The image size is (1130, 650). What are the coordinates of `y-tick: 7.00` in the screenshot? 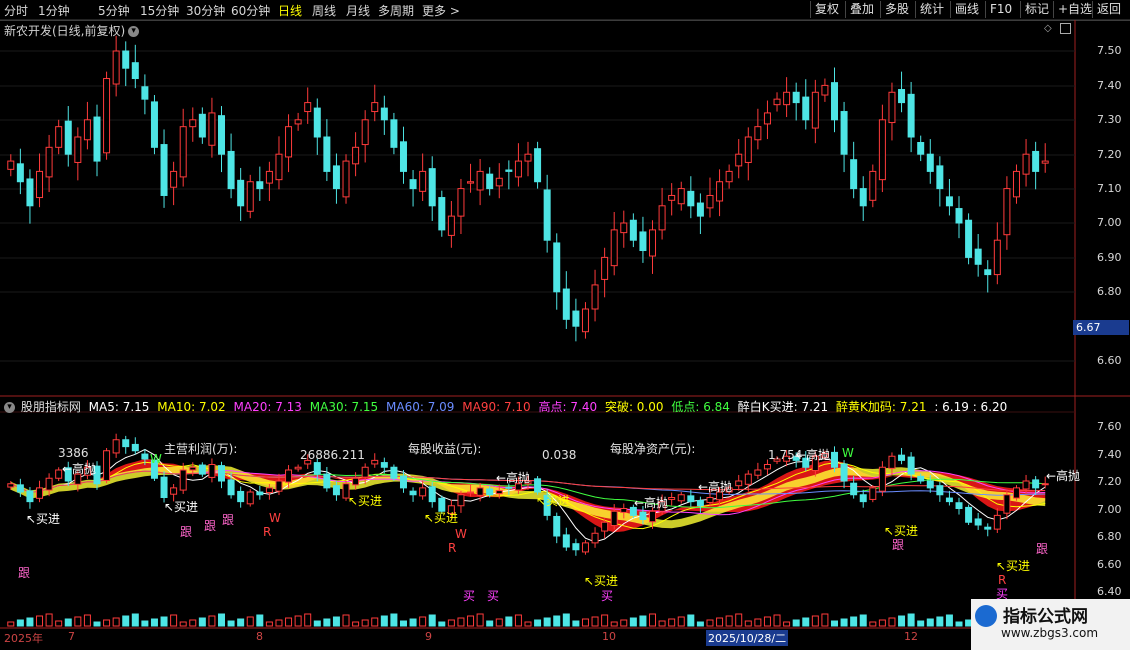 It's located at (1109, 509).